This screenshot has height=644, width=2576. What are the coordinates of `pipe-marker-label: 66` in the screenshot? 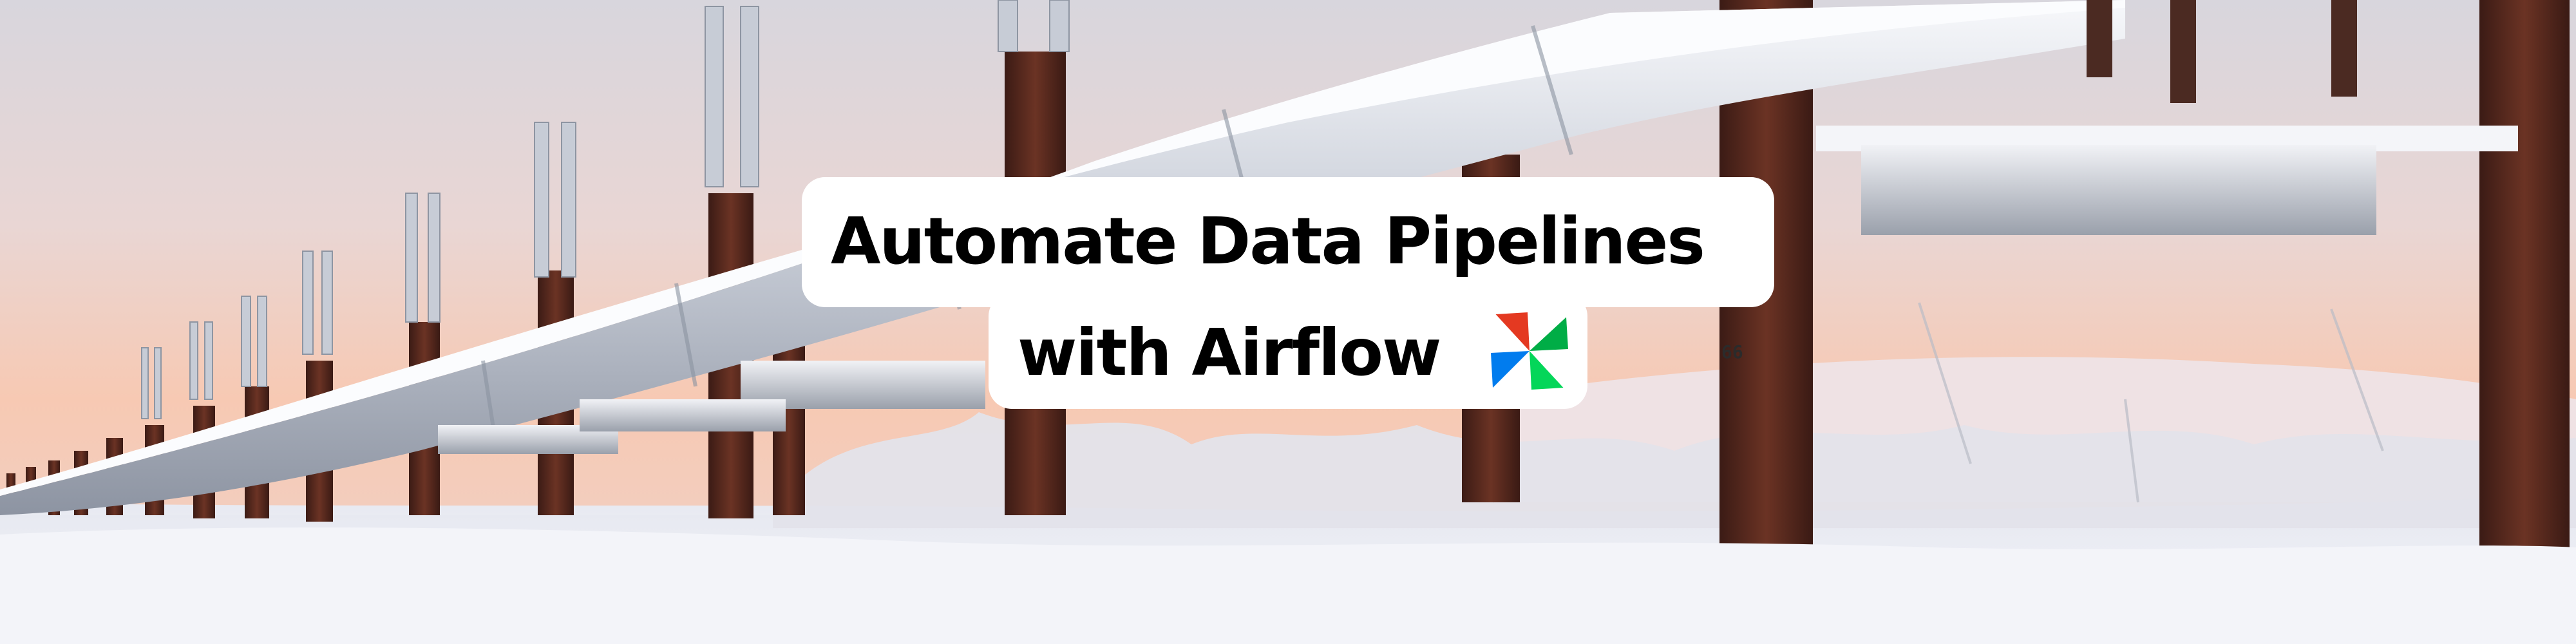 It's located at (1732, 352).